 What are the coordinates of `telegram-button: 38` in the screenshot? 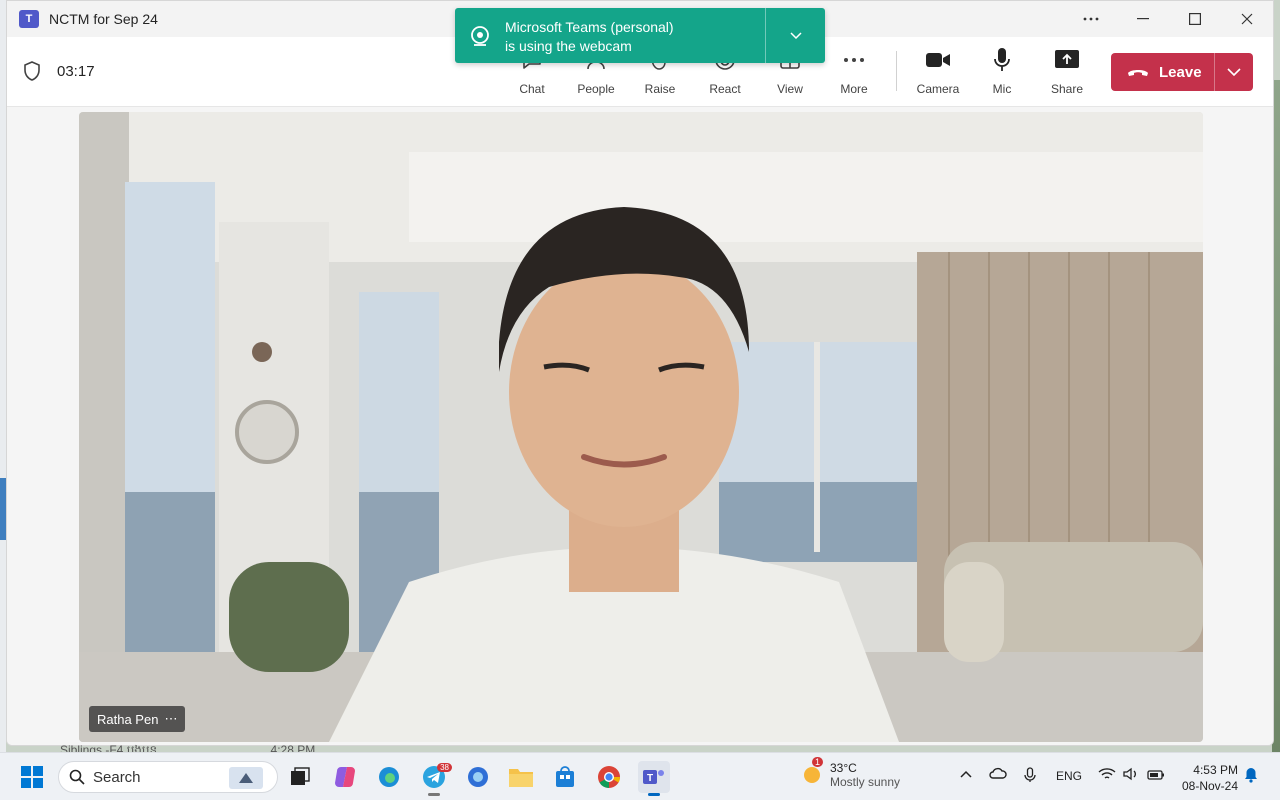 It's located at (435, 778).